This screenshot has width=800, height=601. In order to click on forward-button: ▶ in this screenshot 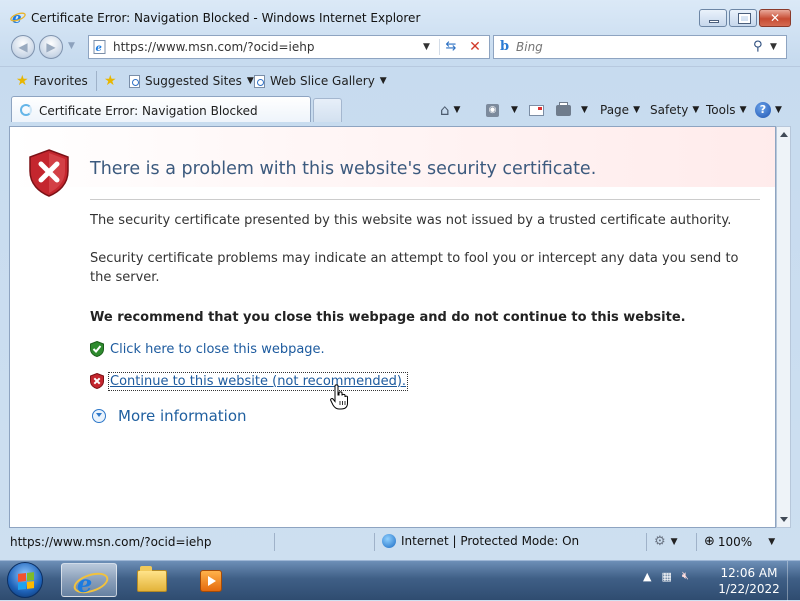, I will do `click(51, 47)`.